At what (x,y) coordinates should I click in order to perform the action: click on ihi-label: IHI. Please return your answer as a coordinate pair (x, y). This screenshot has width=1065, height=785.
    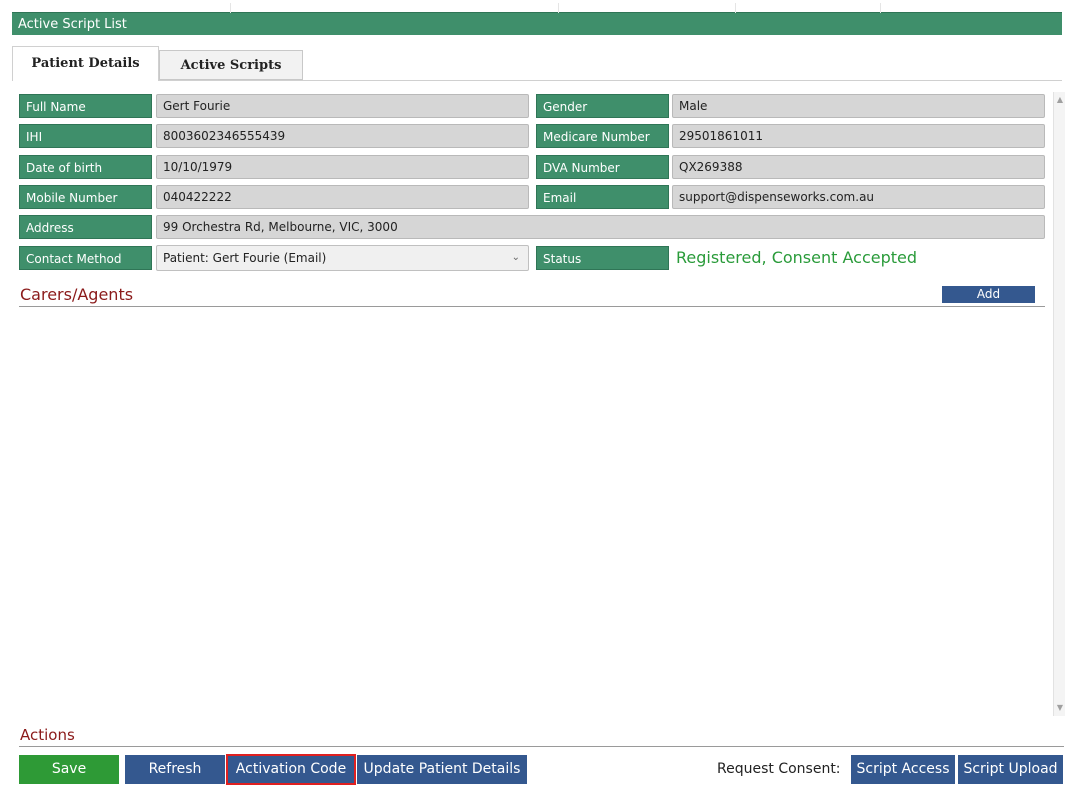
    Looking at the image, I should click on (85, 136).